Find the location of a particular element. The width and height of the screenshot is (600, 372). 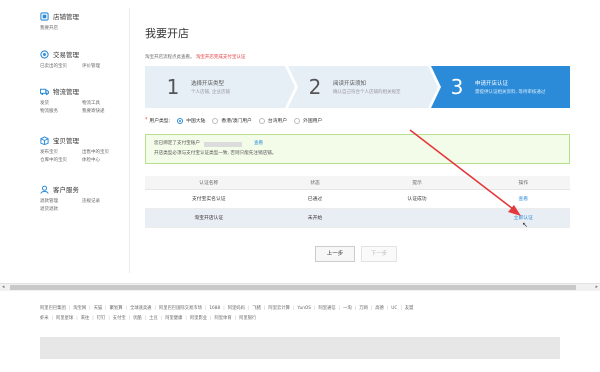

scroll-right-icon: ▸ is located at coordinates (596, 287).